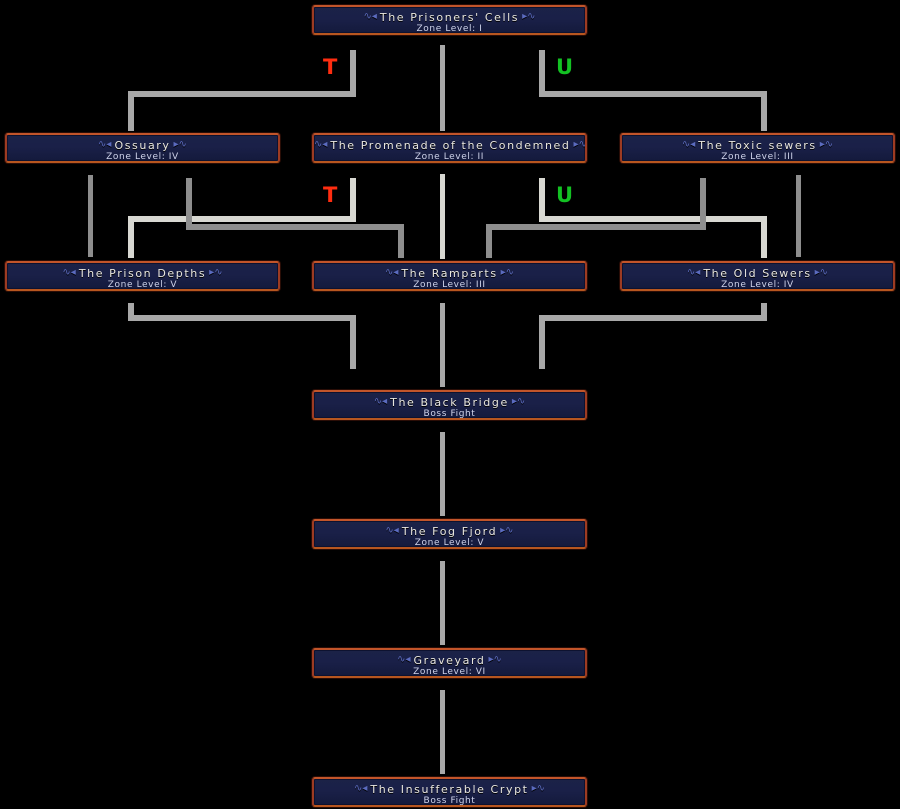  I want to click on edge-toxic-sewers-to-old-sewers, so click(798, 216).